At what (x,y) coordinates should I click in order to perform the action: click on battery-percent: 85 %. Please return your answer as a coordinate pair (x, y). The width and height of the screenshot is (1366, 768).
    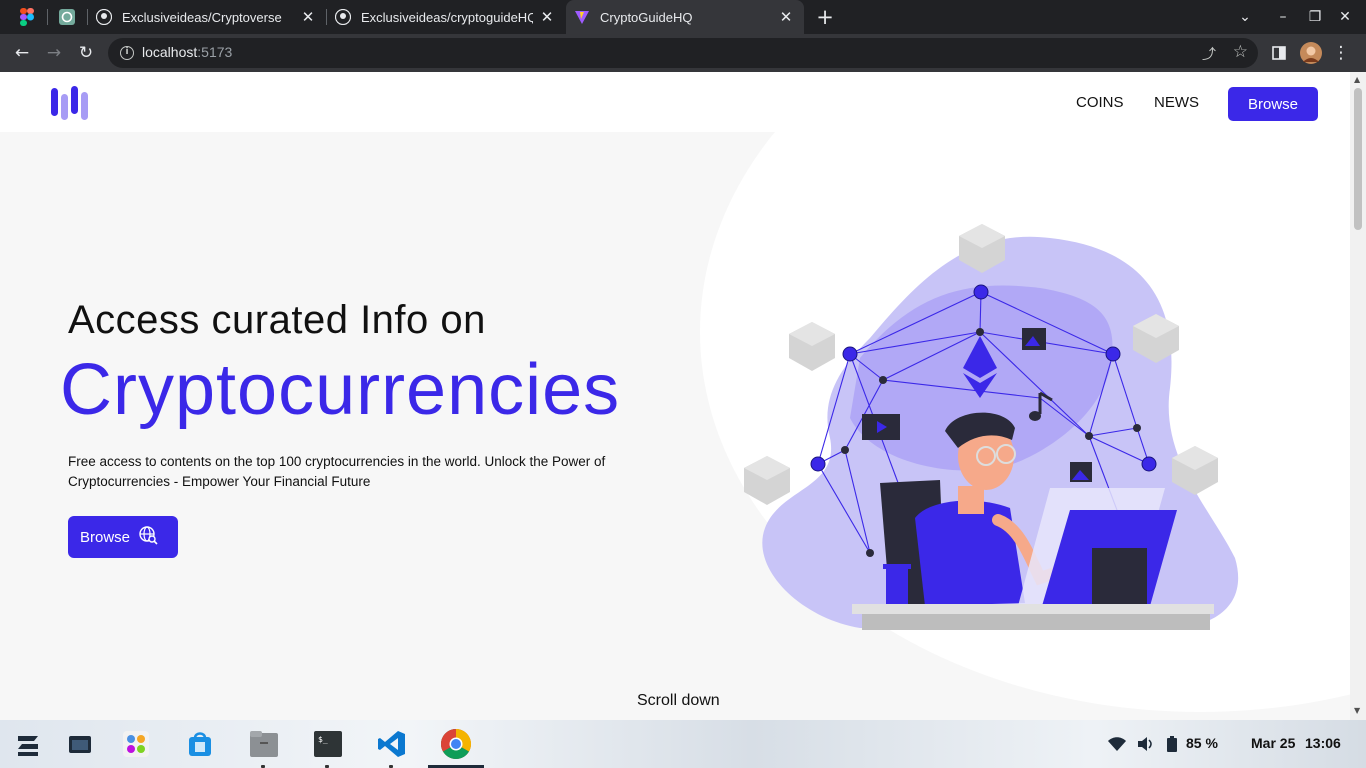
    Looking at the image, I should click on (1202, 743).